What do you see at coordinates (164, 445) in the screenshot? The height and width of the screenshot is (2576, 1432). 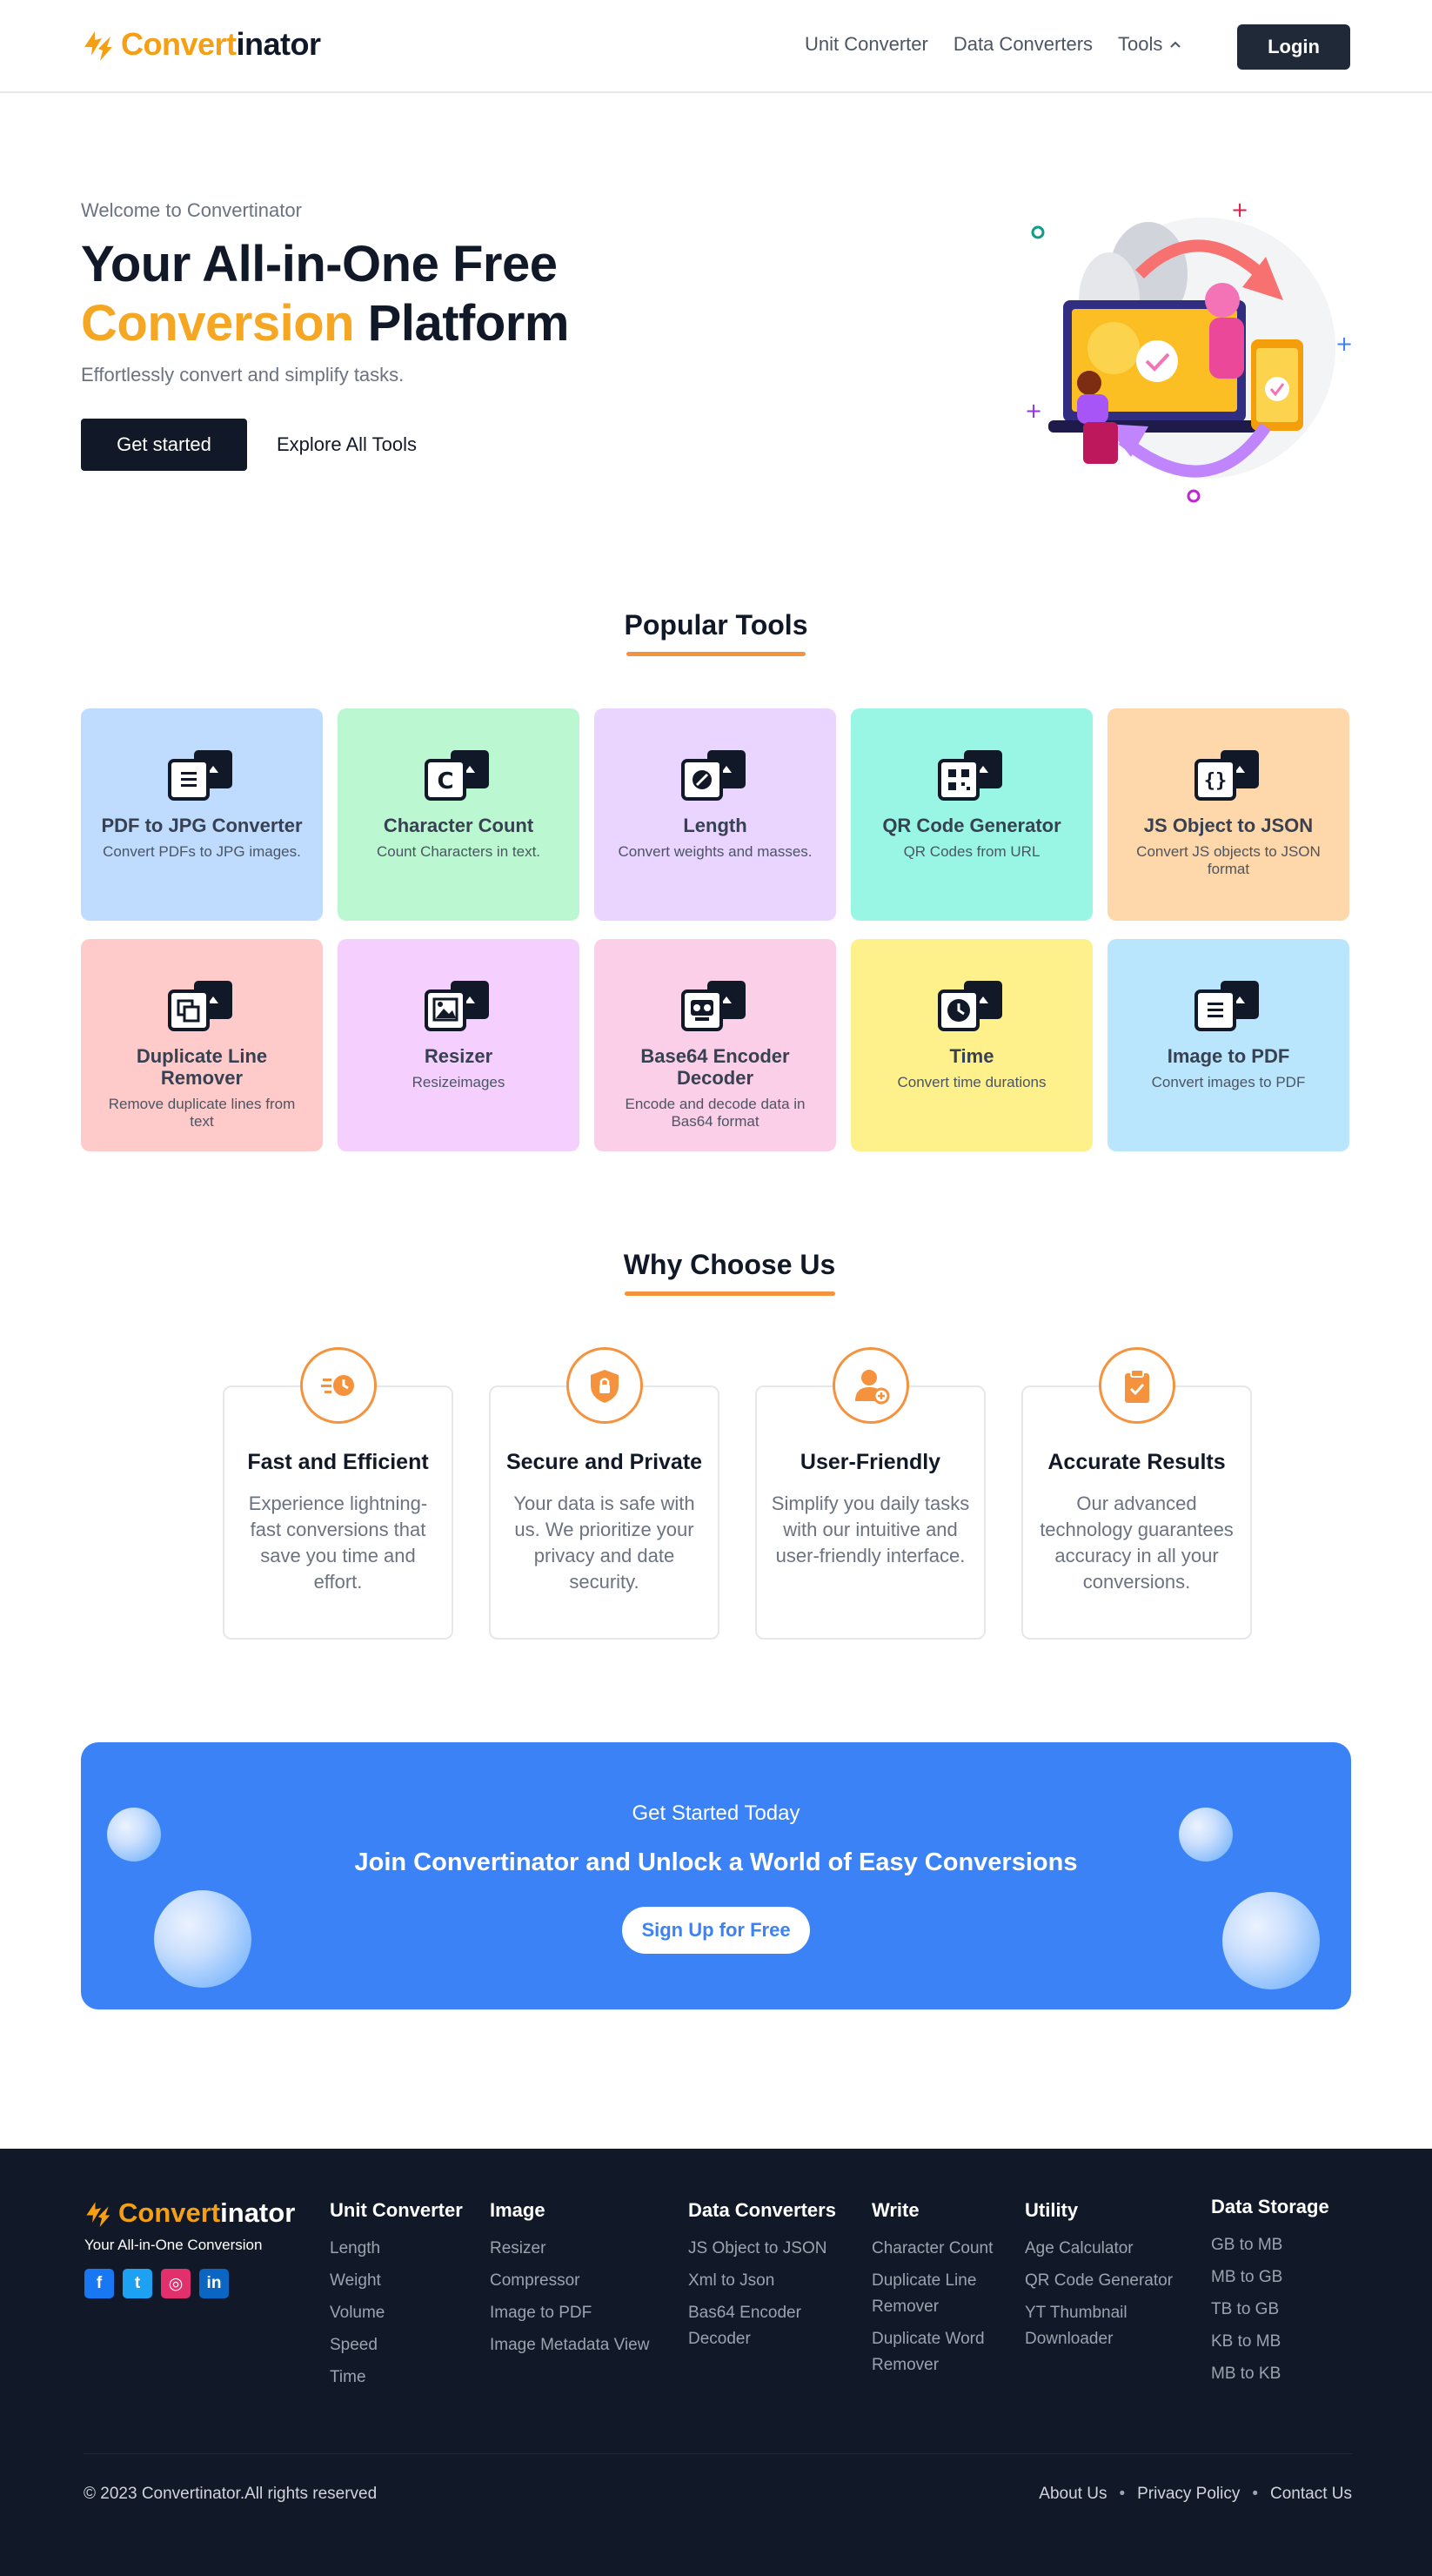 I see `get-started-button: Get started` at bounding box center [164, 445].